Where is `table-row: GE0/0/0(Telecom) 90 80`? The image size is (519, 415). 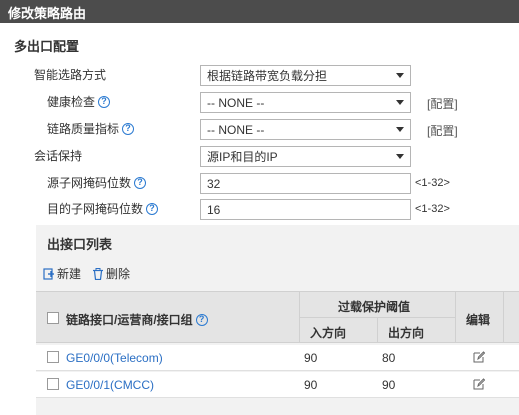
table-row: GE0/0/0(Telecom) 90 80 is located at coordinates (277, 358).